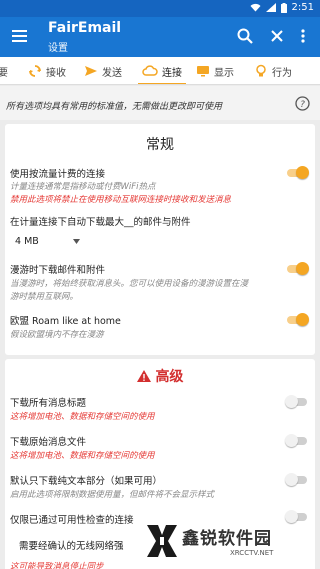  What do you see at coordinates (121, 200) in the screenshot?
I see `metered-warning: 禁用此选项将禁止在使用移动互联网连接时接收和发送消息` at bounding box center [121, 200].